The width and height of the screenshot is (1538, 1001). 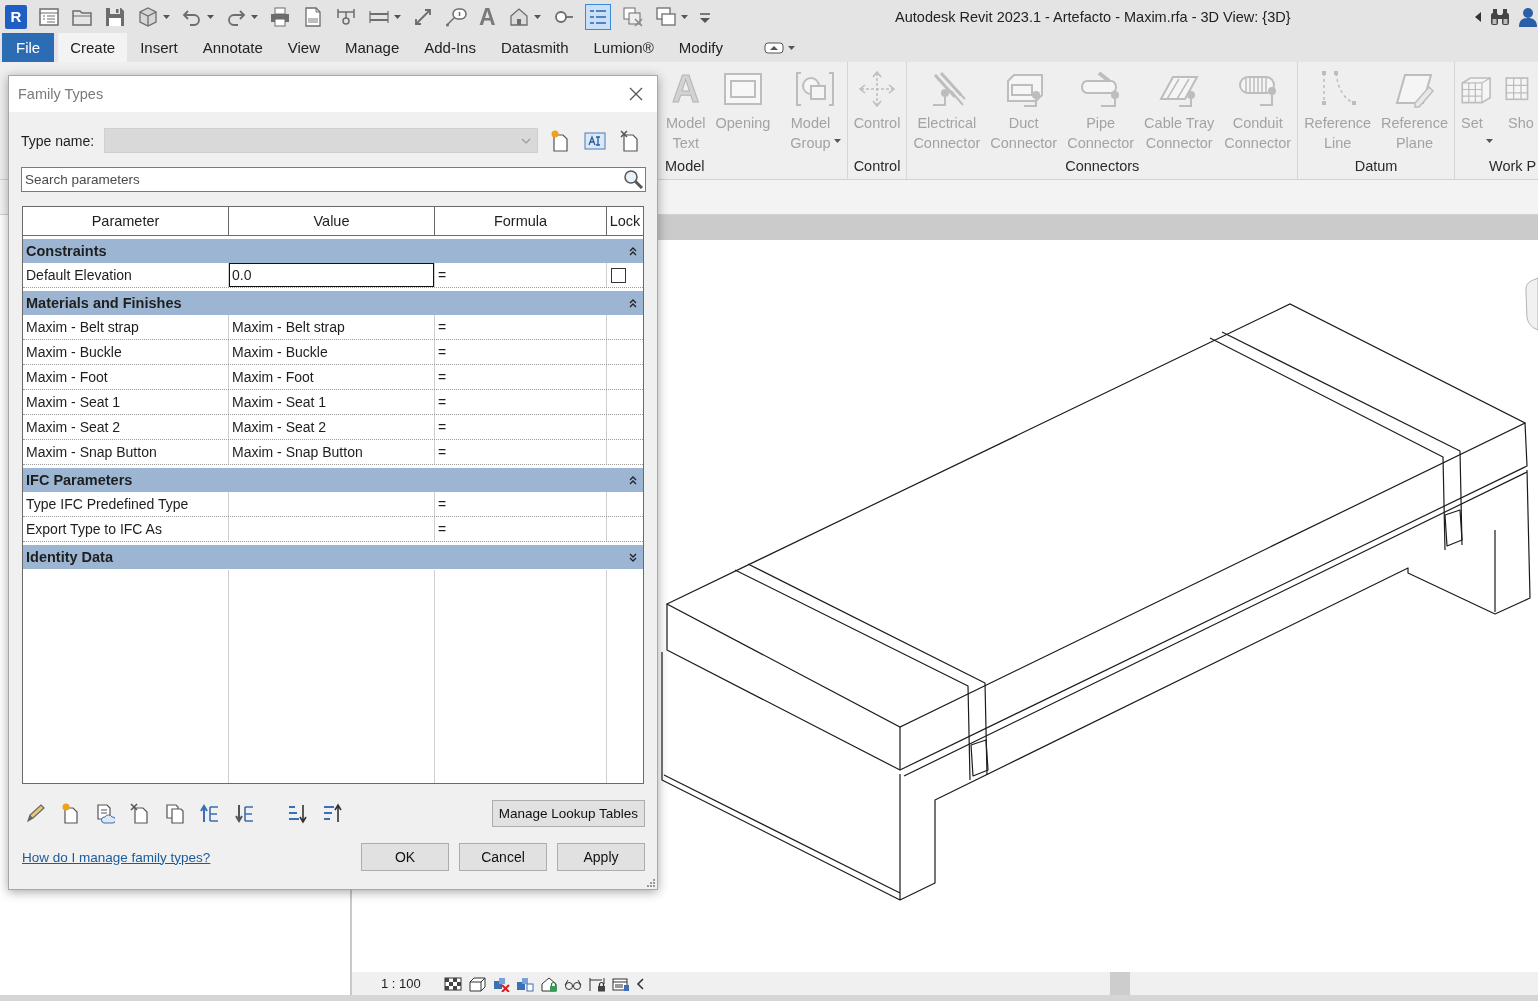 What do you see at coordinates (625, 221) in the screenshot?
I see `column-header: Lock` at bounding box center [625, 221].